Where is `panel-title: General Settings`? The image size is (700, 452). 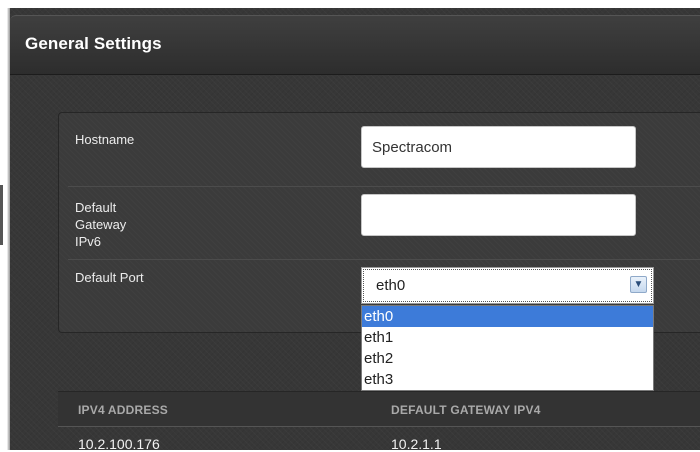
panel-title: General Settings is located at coordinates (93, 43).